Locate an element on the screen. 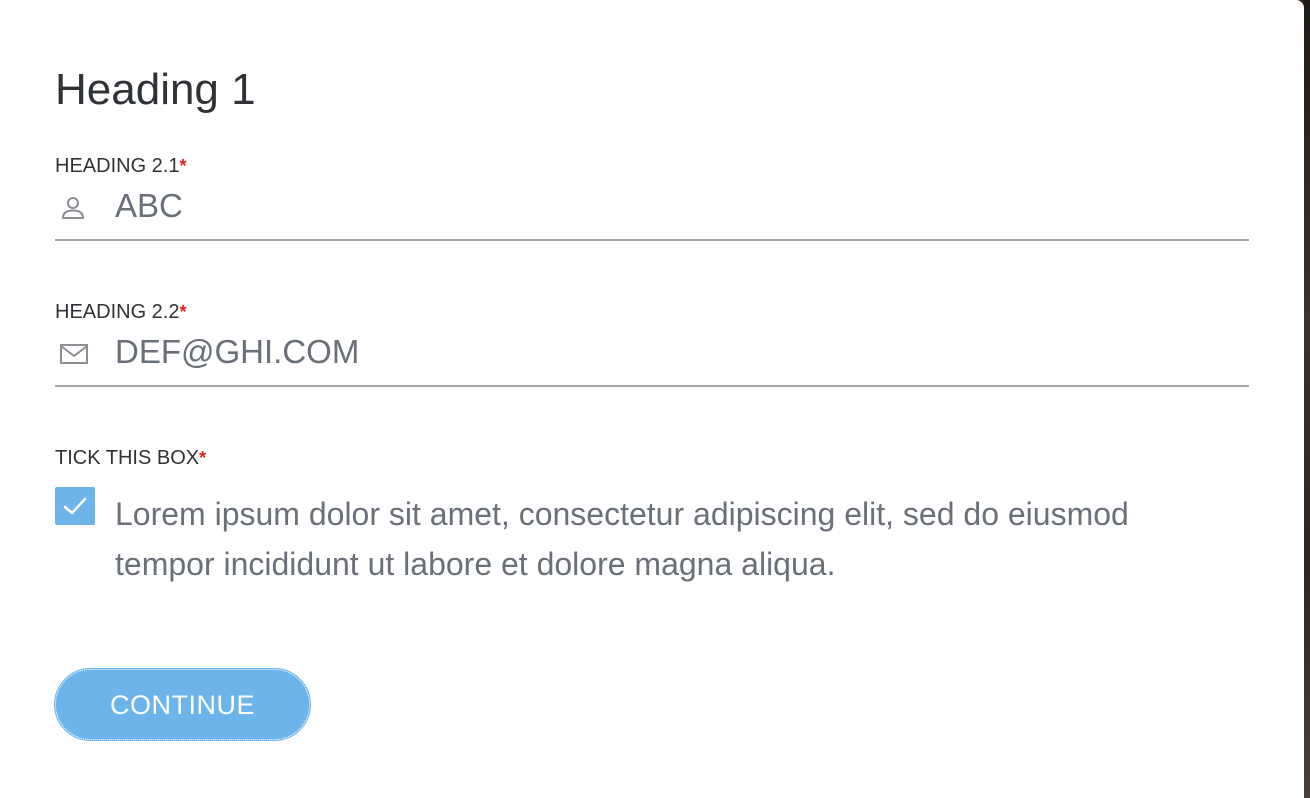 The image size is (1310, 798). page-title: Heading 1 is located at coordinates (155, 89).